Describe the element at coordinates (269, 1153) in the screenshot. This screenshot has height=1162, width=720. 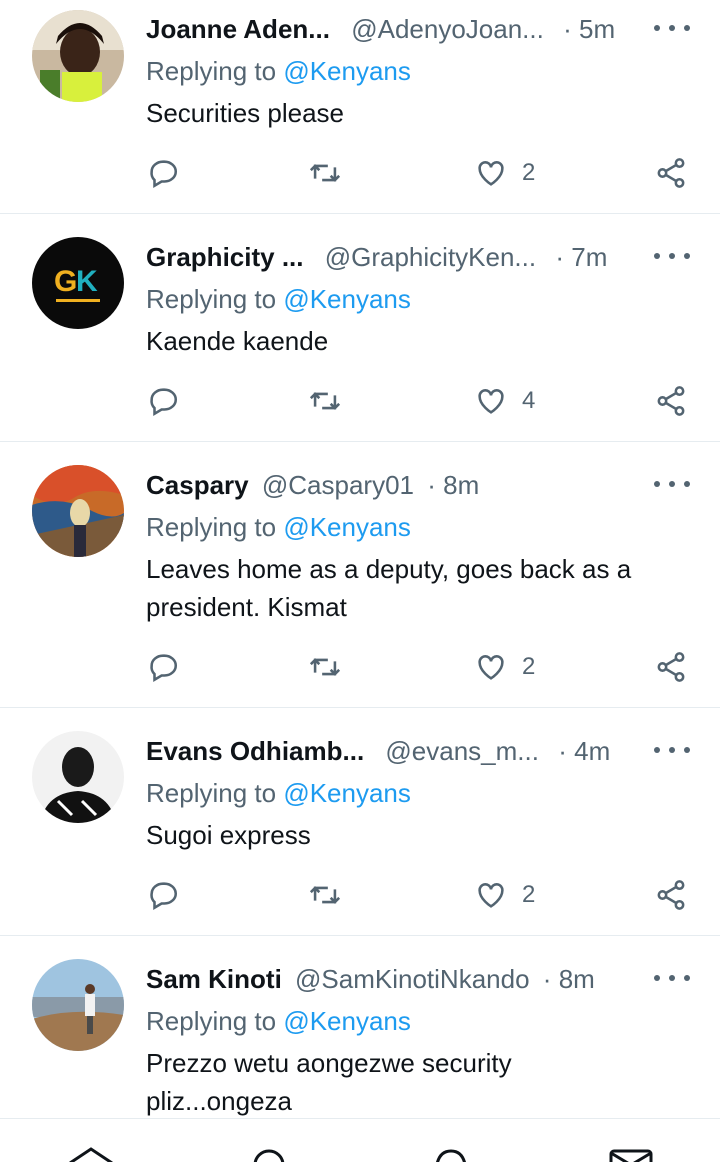
I see `search-icon` at that location.